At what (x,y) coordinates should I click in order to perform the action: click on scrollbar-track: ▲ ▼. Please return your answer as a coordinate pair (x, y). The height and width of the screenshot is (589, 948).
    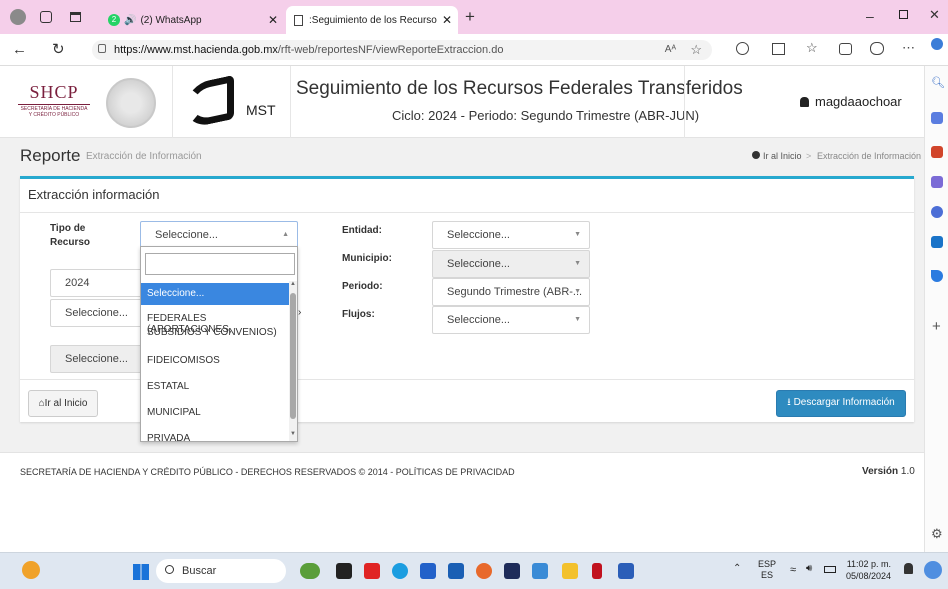
    Looking at the image, I should click on (293, 361).